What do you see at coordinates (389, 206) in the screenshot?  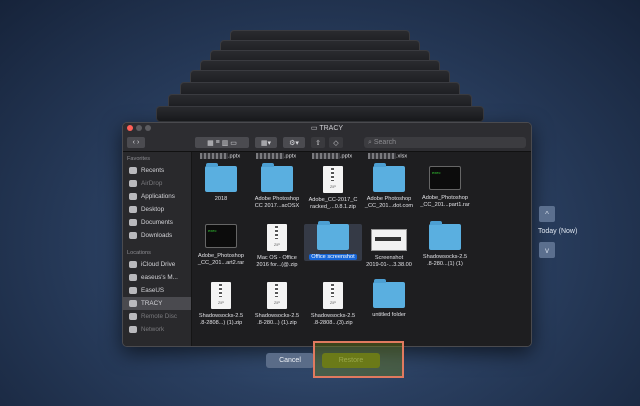 I see `file-name-line2: _CC_201...dot.com` at bounding box center [389, 206].